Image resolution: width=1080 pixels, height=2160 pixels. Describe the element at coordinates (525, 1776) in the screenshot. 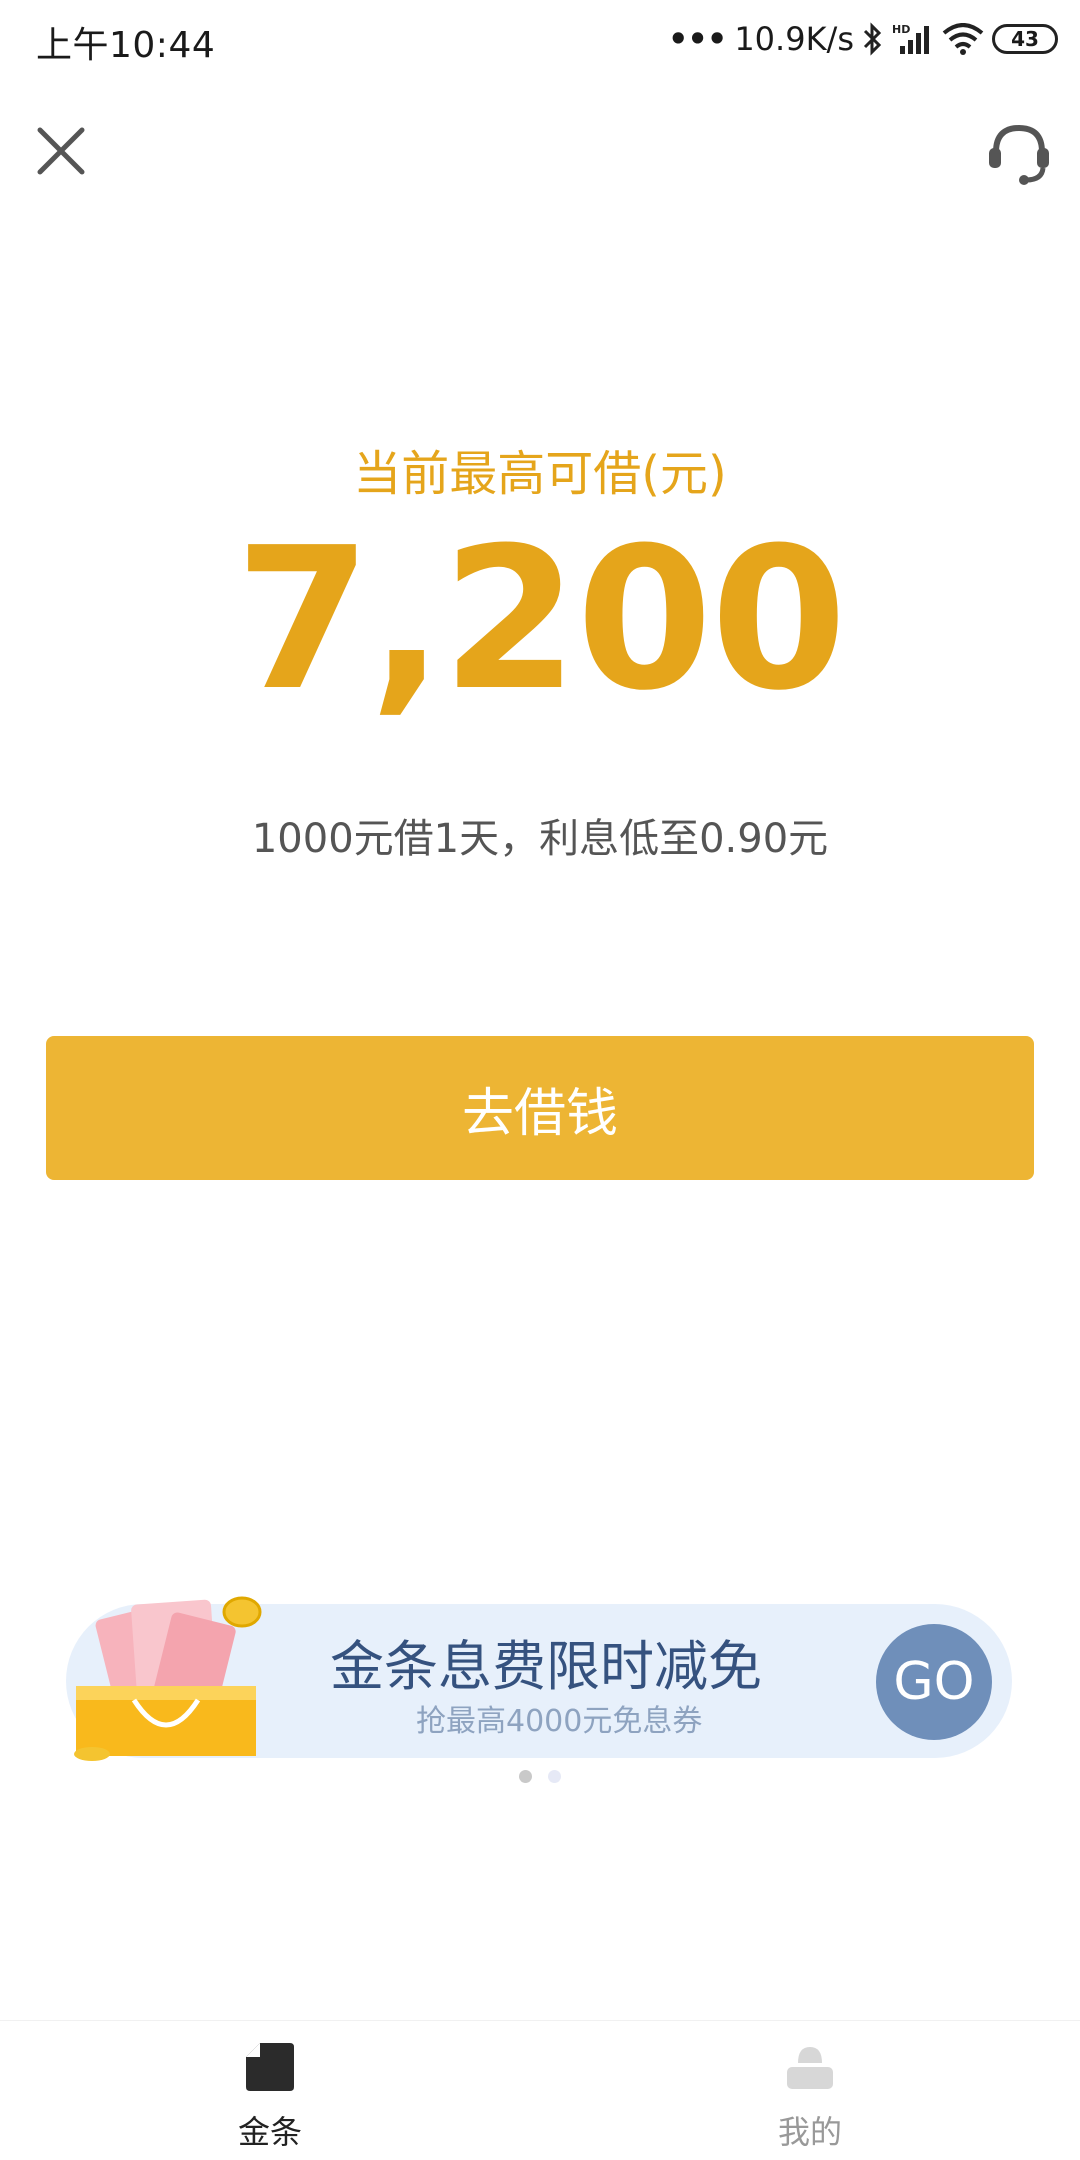

I see `pager-dot-active` at that location.